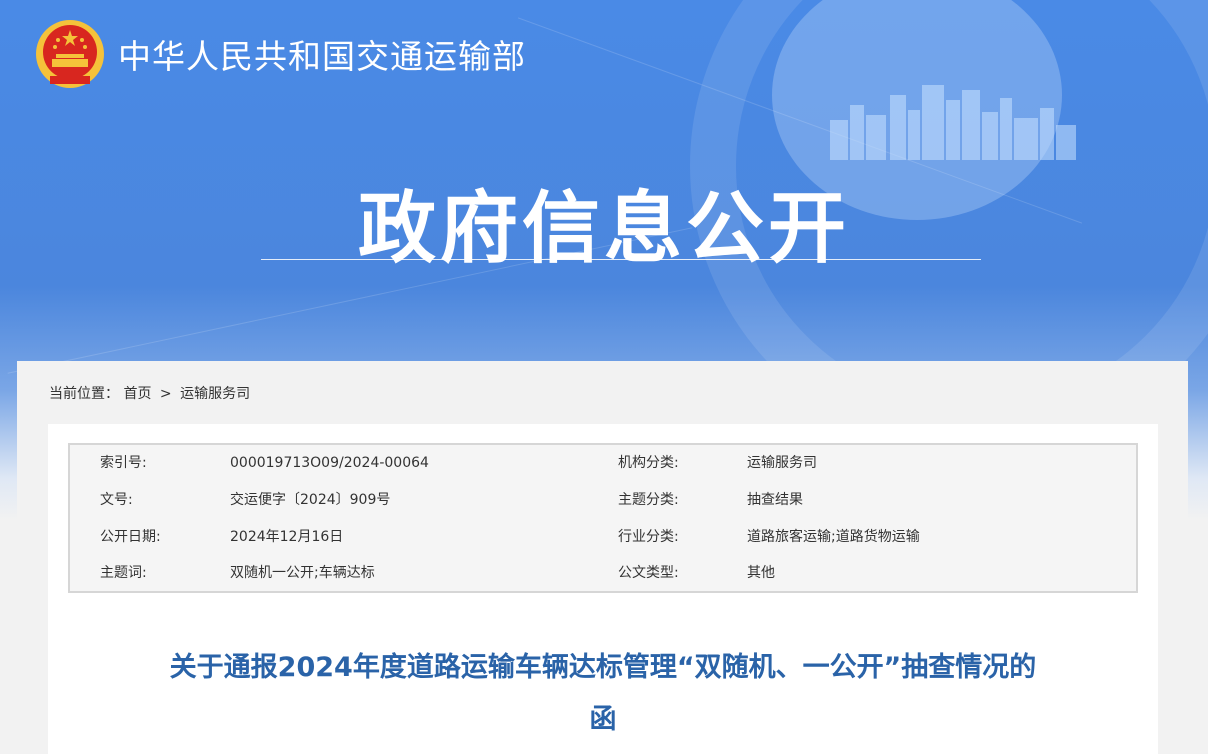  I want to click on metadata-row: 文号: 交运便字〔2024〕909号 主题分类: 抽查结果, so click(603, 500).